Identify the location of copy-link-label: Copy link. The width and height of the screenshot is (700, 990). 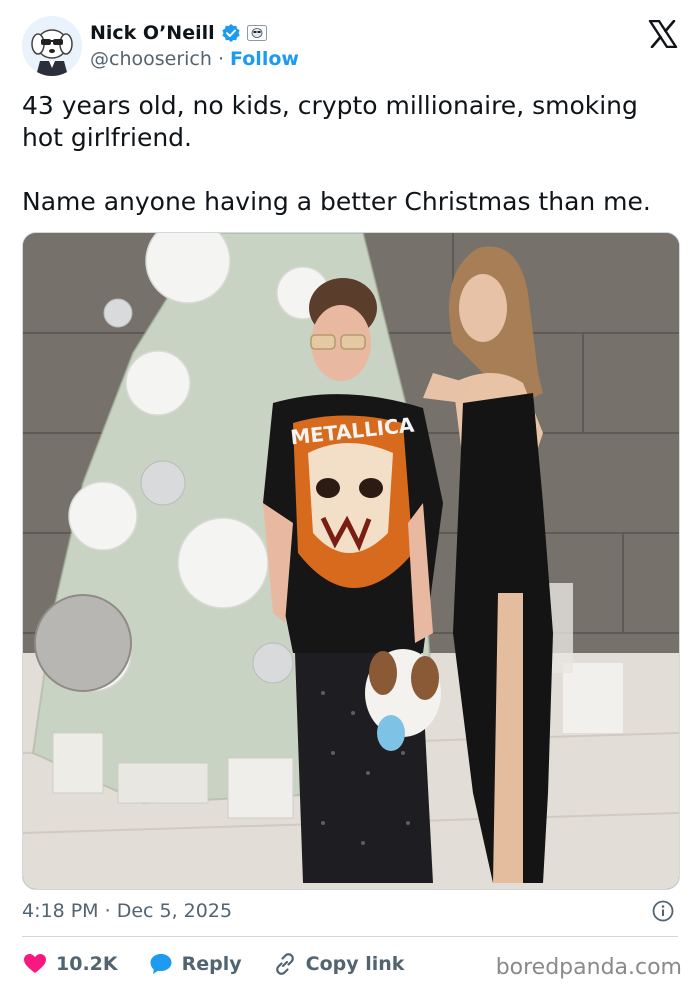
(355, 964).